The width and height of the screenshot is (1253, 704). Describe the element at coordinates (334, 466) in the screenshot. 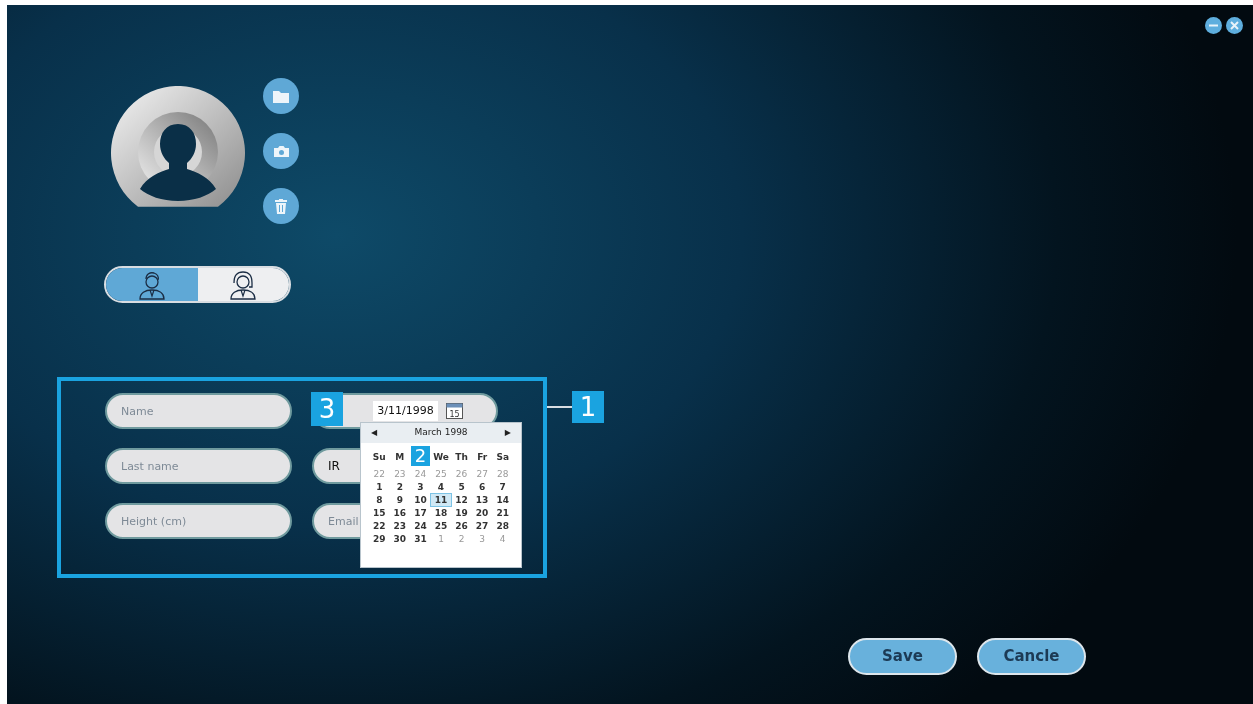

I see `region-value: IR` at that location.